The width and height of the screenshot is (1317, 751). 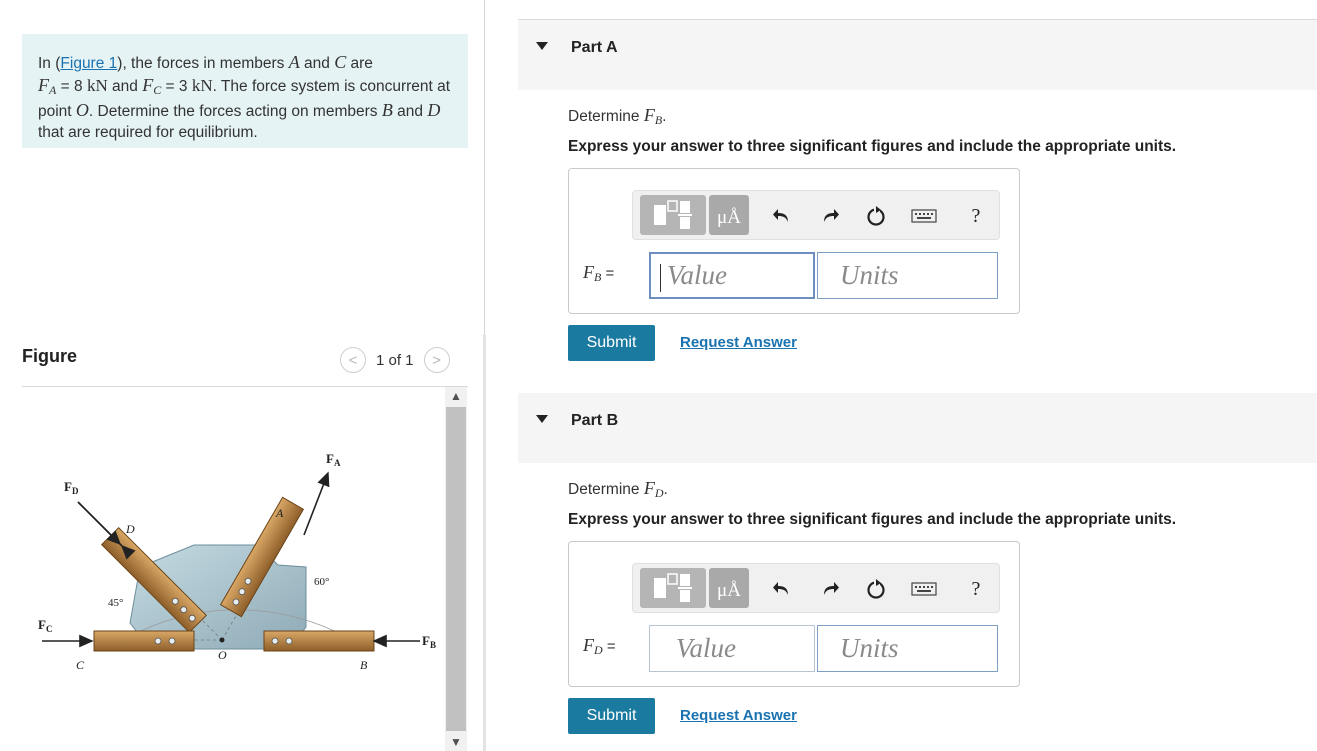 What do you see at coordinates (594, 47) in the screenshot?
I see `part-a-title: Part A` at bounding box center [594, 47].